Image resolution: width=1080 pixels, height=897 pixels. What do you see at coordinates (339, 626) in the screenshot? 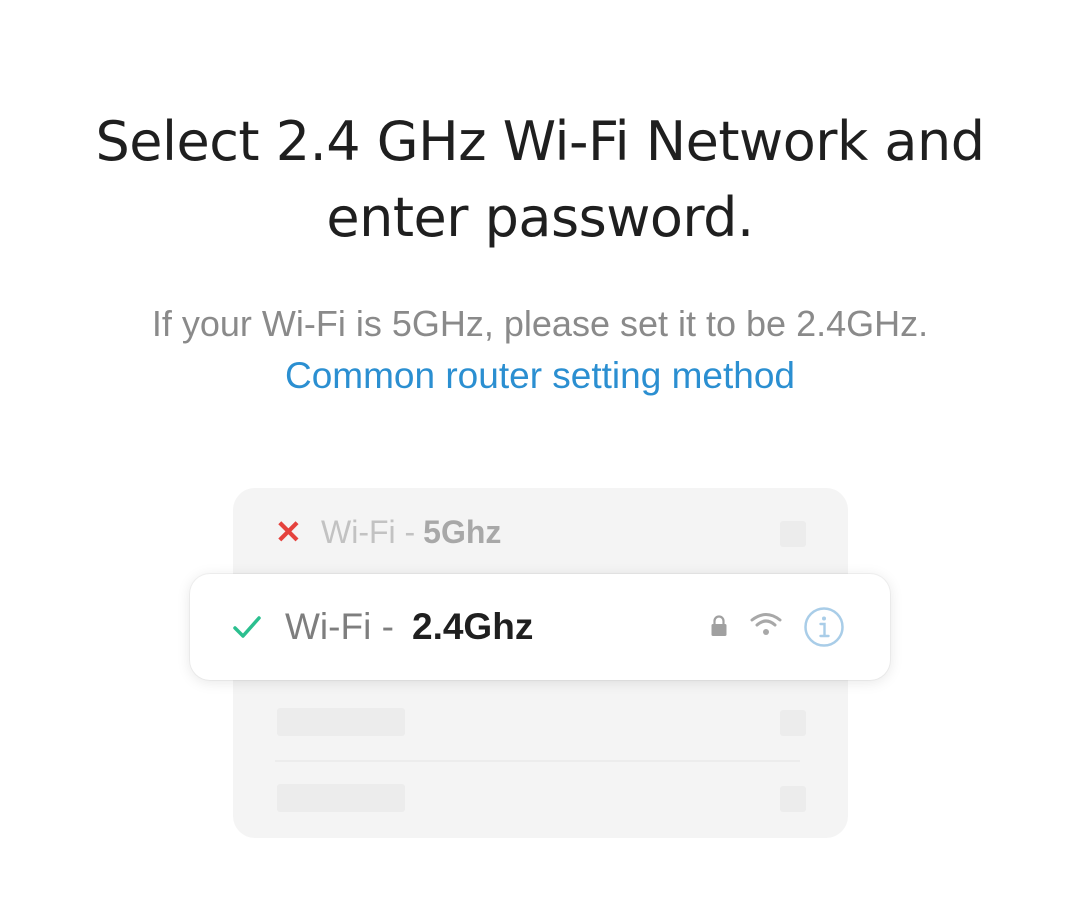
I see `wifi-24ghz-prefix: Wi-Fi -` at bounding box center [339, 626].